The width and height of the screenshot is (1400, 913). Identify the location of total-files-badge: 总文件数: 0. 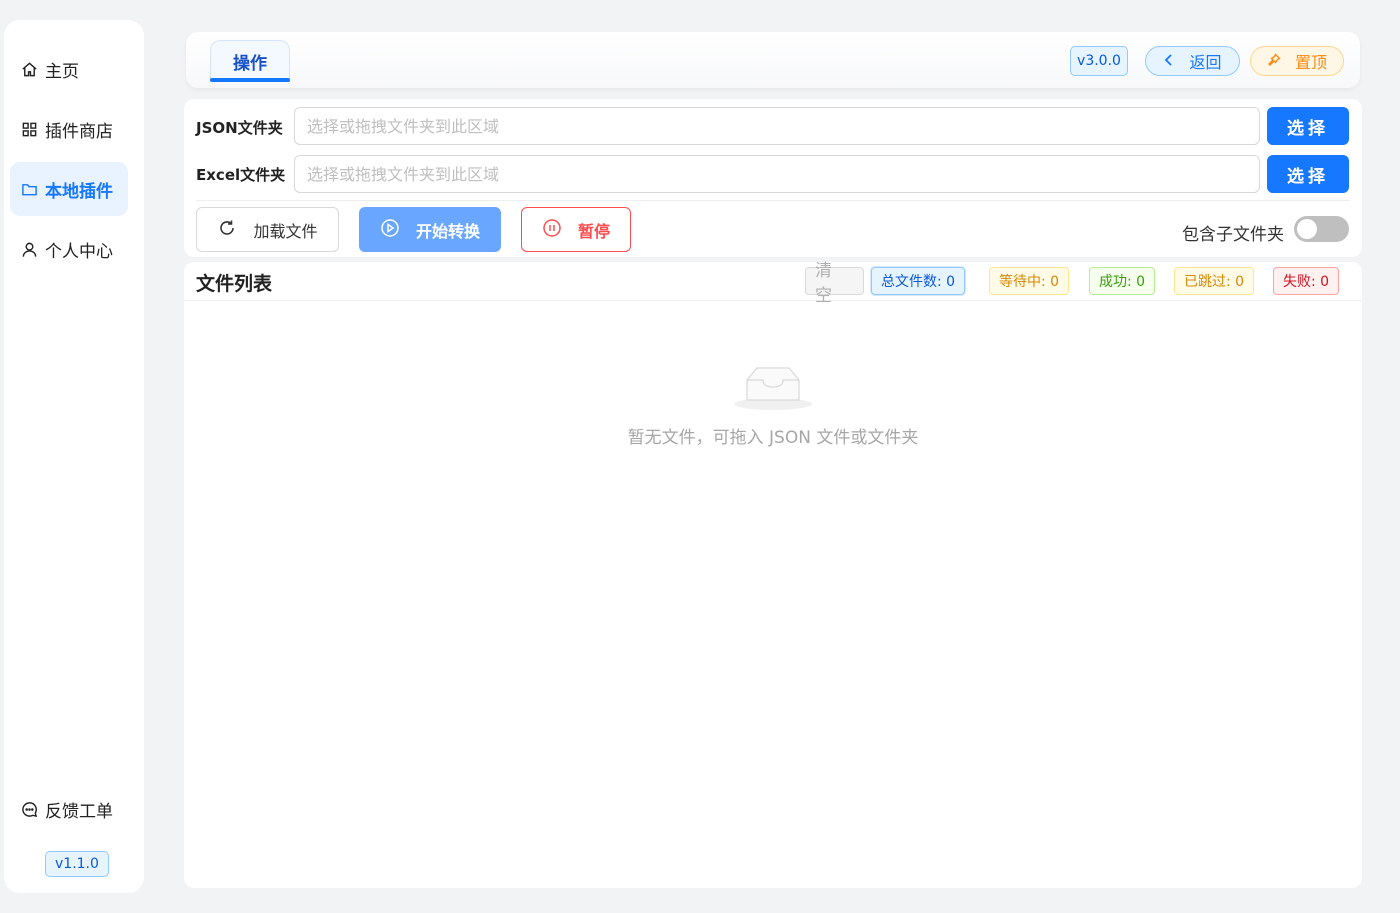
(918, 281).